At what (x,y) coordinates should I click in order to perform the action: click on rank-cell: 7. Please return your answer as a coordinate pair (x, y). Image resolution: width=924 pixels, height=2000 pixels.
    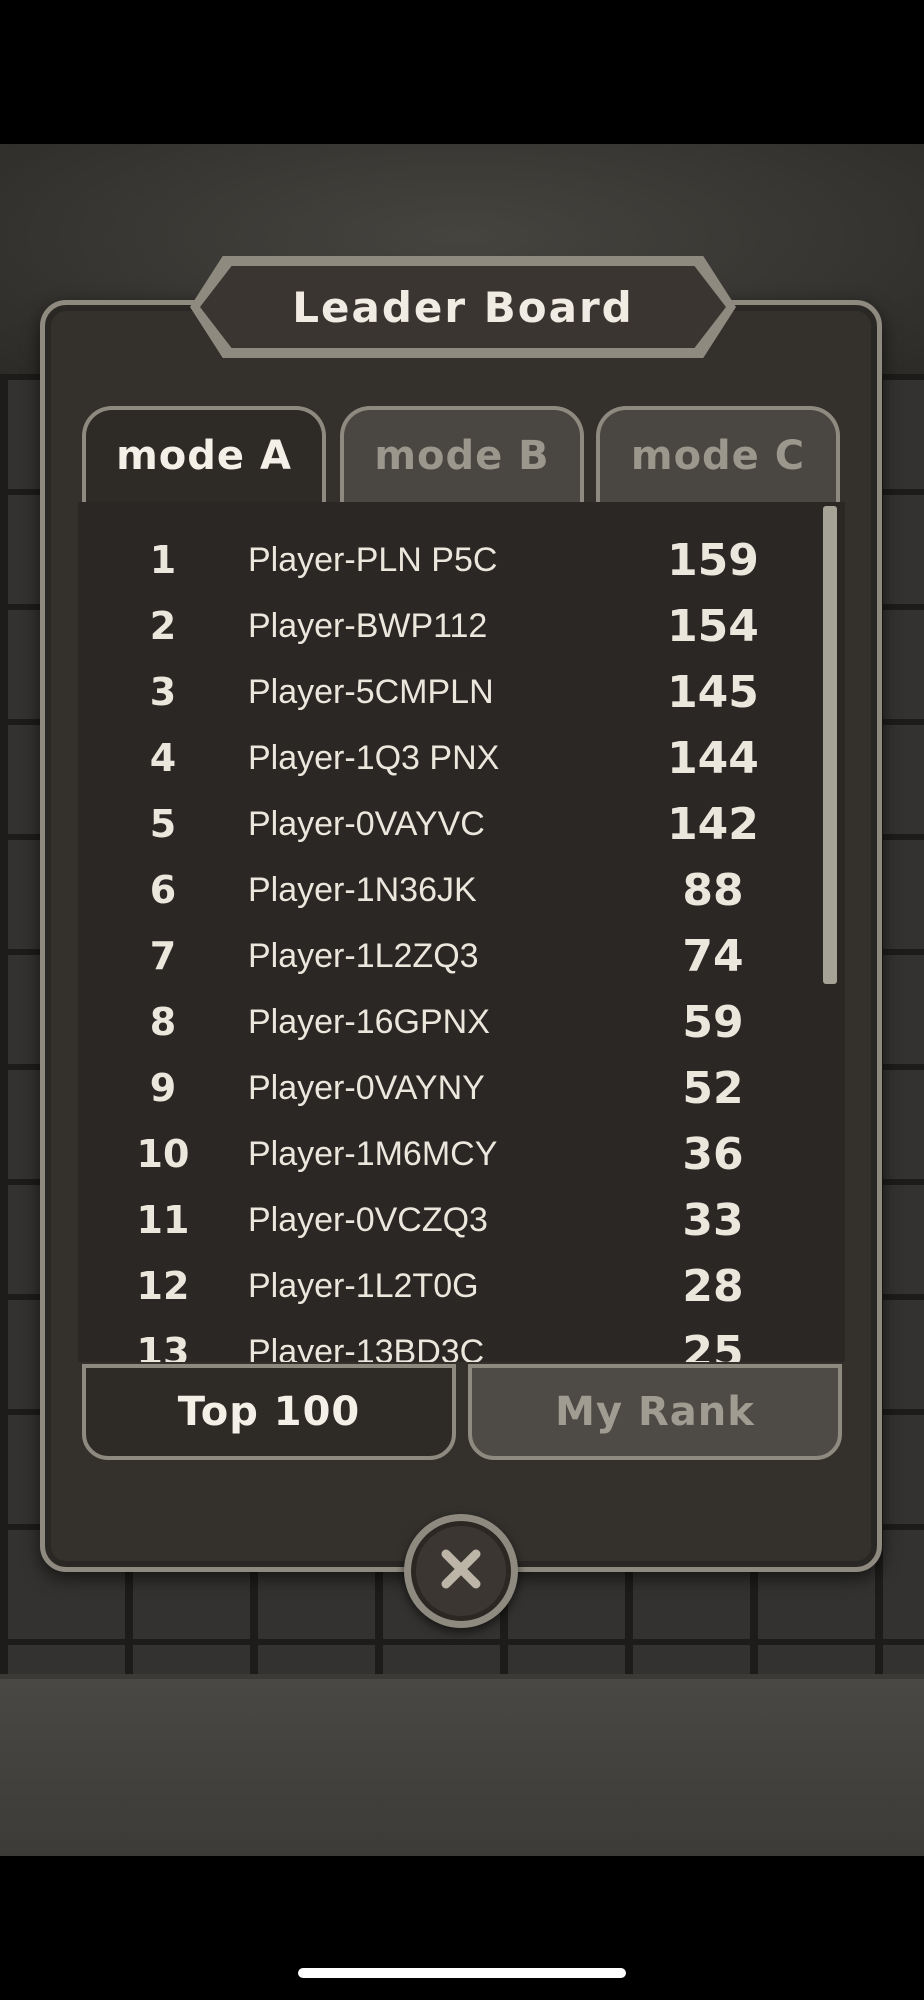
    Looking at the image, I should click on (163, 956).